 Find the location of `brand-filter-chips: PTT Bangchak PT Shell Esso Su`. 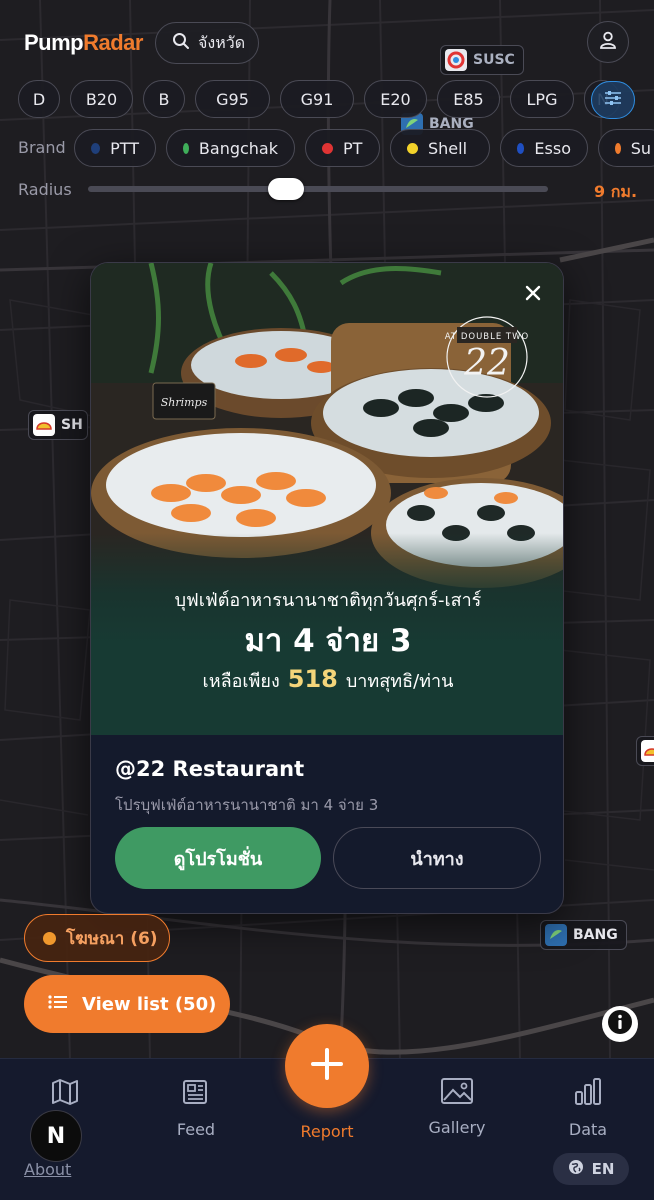

brand-filter-chips: PTT Bangchak PT Shell Esso Su is located at coordinates (364, 149).